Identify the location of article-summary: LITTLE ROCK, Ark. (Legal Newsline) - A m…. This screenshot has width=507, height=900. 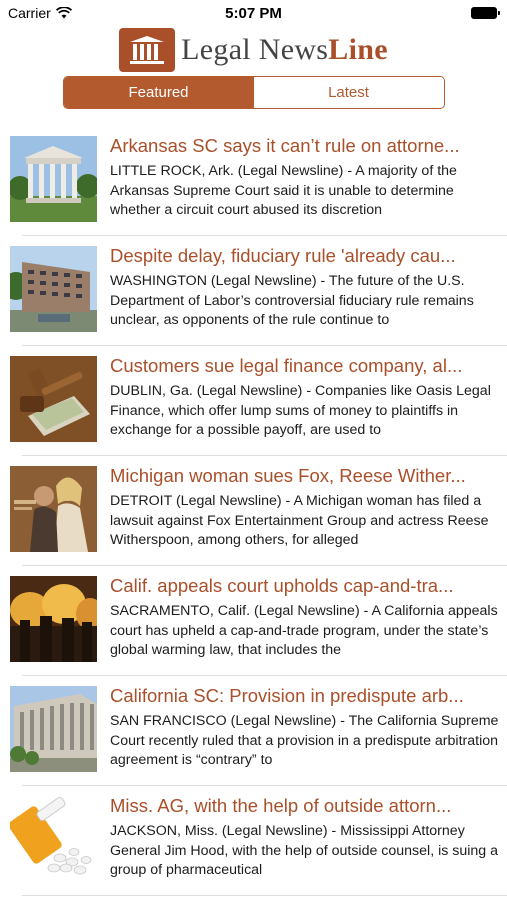
(283, 190).